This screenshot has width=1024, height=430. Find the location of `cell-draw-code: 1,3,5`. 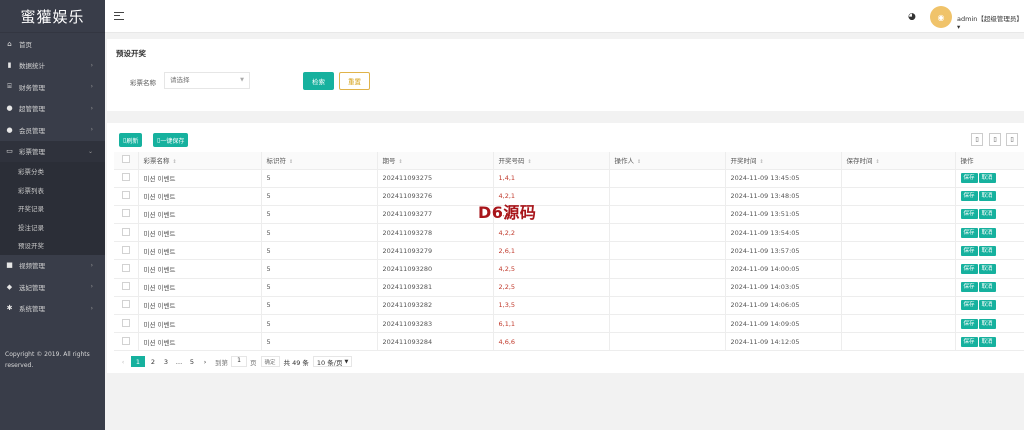

cell-draw-code: 1,3,5 is located at coordinates (551, 306).